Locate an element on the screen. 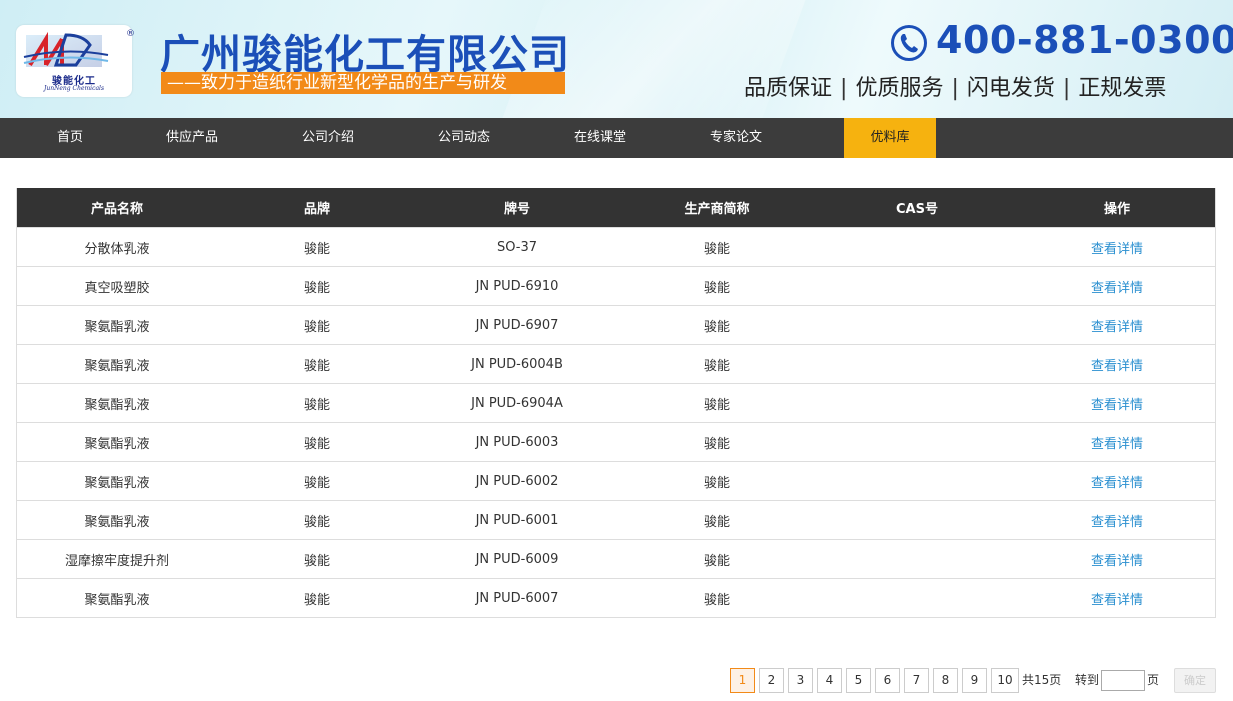 The width and height of the screenshot is (1233, 701). page-number-button: 6 is located at coordinates (887, 680).